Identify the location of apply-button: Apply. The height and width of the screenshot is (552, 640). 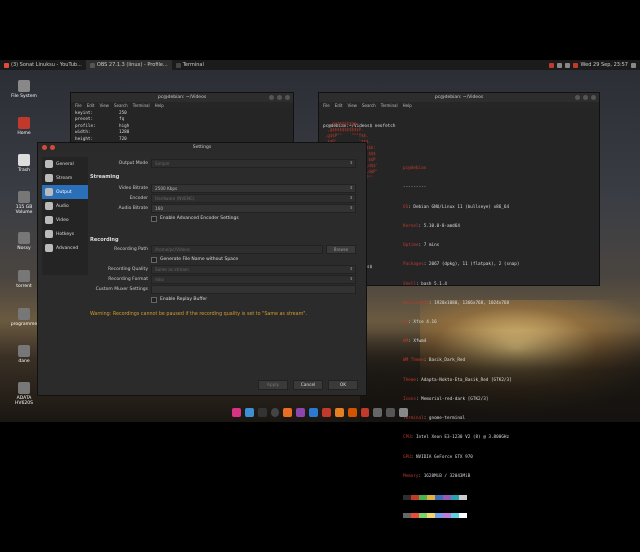
(273, 385).